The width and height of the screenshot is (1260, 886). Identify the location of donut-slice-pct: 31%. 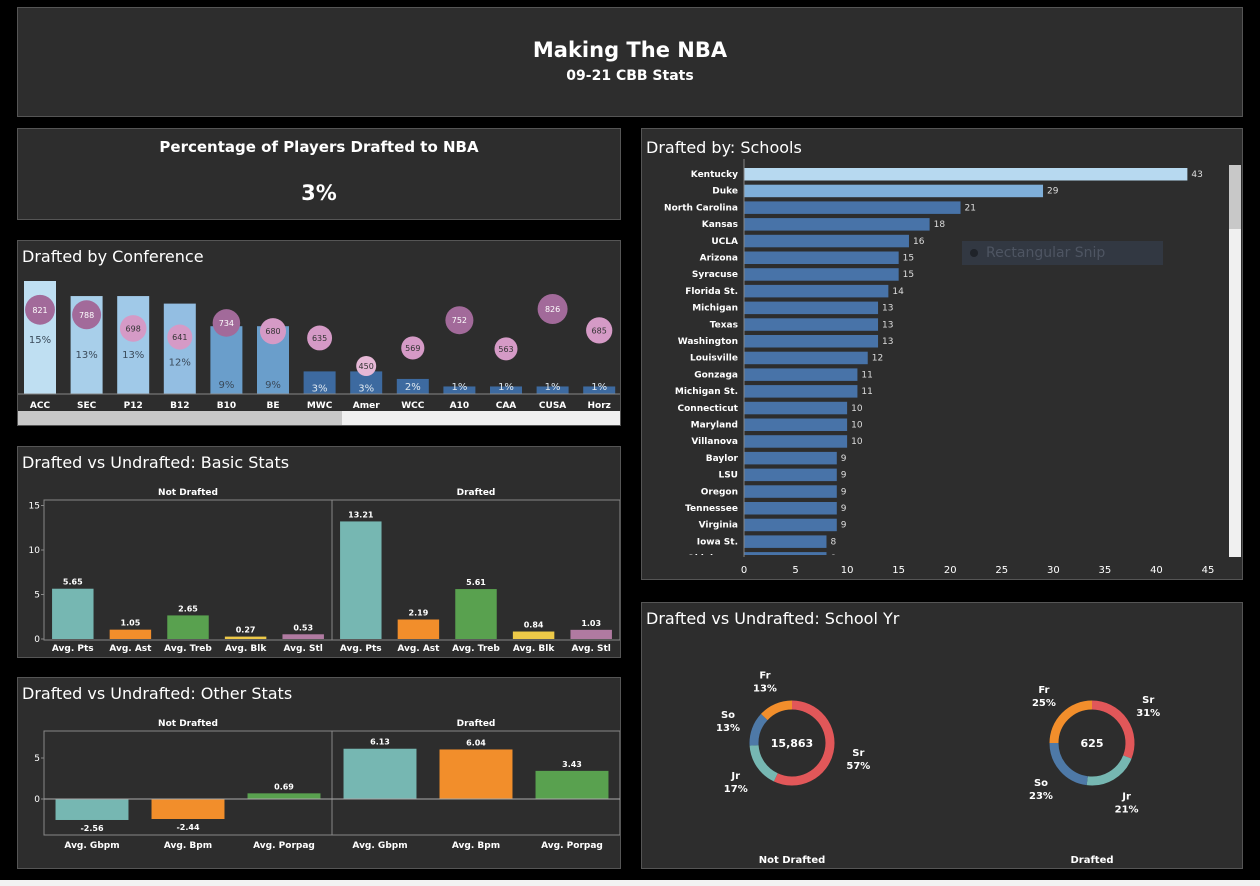
(1148, 713).